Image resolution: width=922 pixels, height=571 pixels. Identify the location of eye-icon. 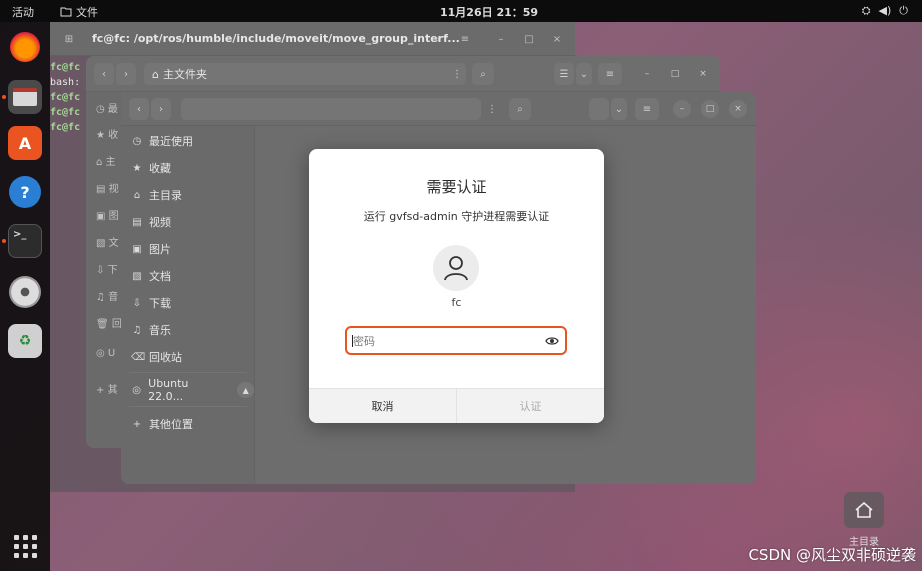
(552, 341).